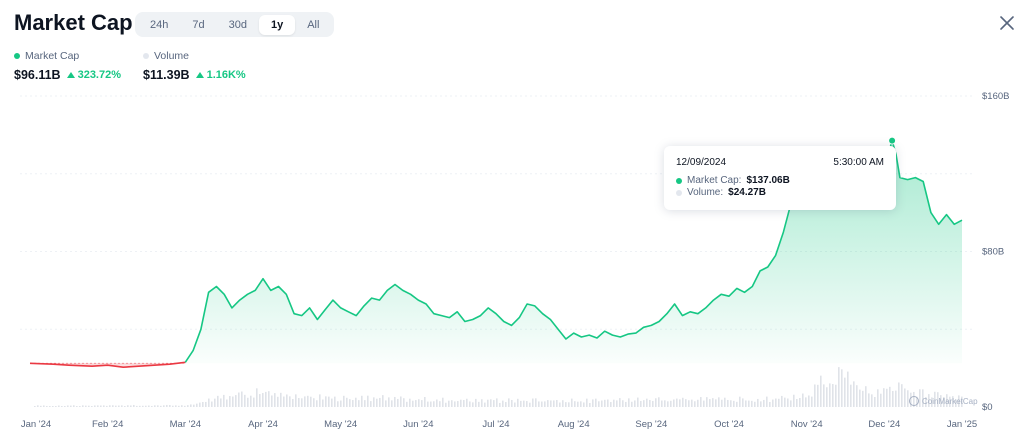 This screenshot has height=440, width=1024. What do you see at coordinates (747, 192) in the screenshot?
I see `tooltip-volume-value: $24.27B` at bounding box center [747, 192].